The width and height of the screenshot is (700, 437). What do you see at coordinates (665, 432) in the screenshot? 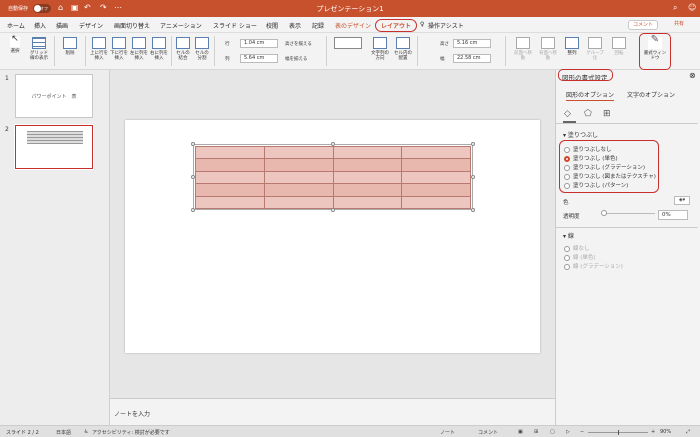
I see `zoom-level: 90%` at bounding box center [665, 432].